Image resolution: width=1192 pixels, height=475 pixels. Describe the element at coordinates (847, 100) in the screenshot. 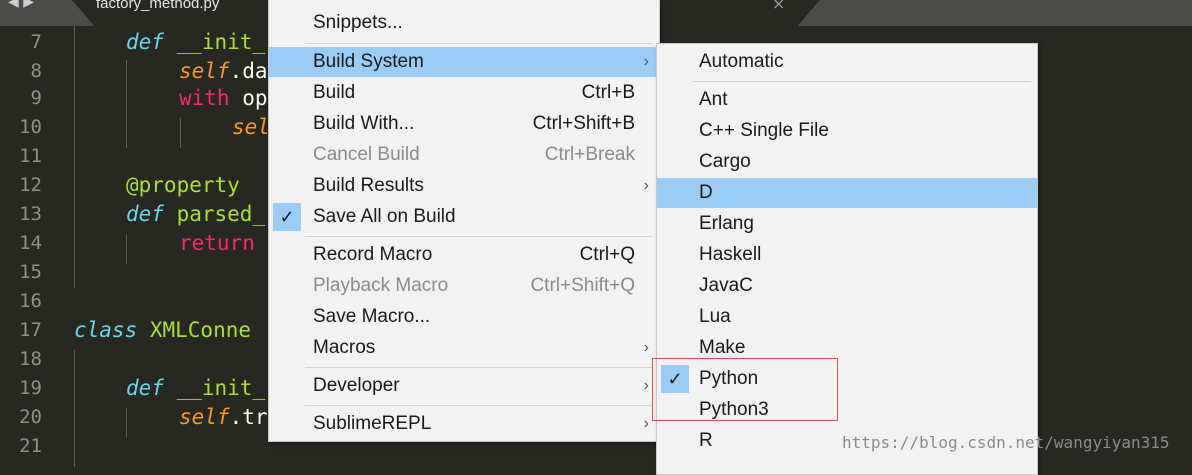

I see `build-system-item-ant: Ant` at that location.